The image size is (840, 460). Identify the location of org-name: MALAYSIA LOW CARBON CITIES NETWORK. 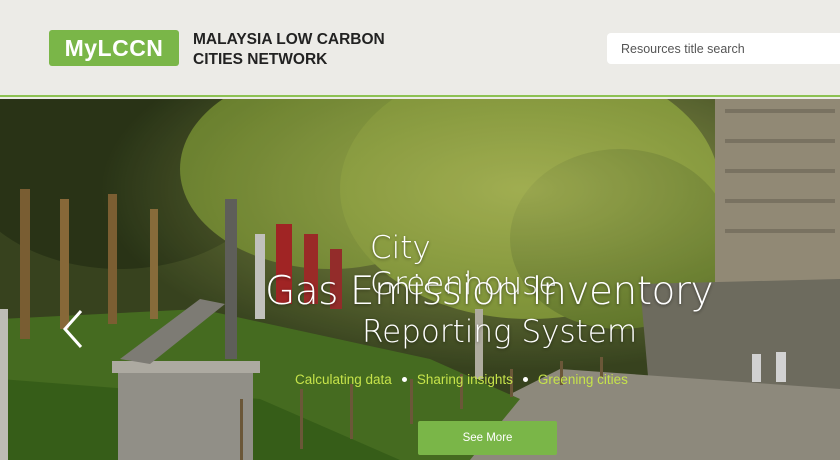
(308, 50).